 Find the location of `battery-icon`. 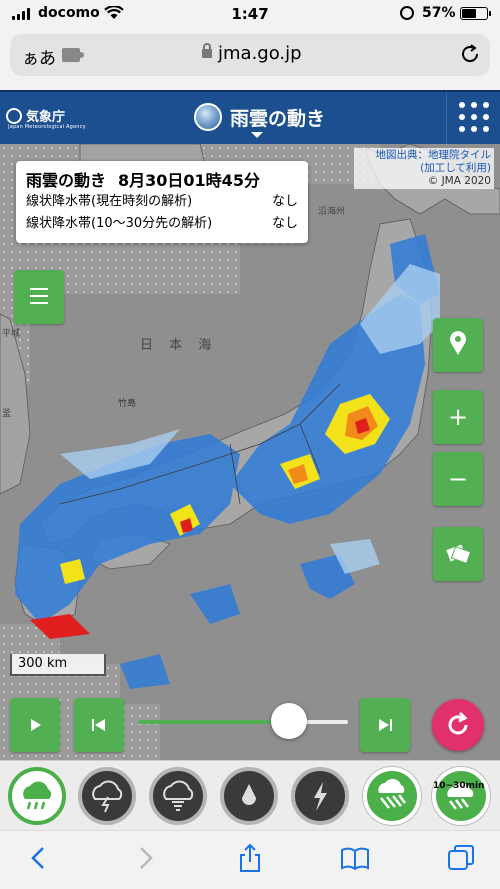

battery-icon is located at coordinates (475, 13).